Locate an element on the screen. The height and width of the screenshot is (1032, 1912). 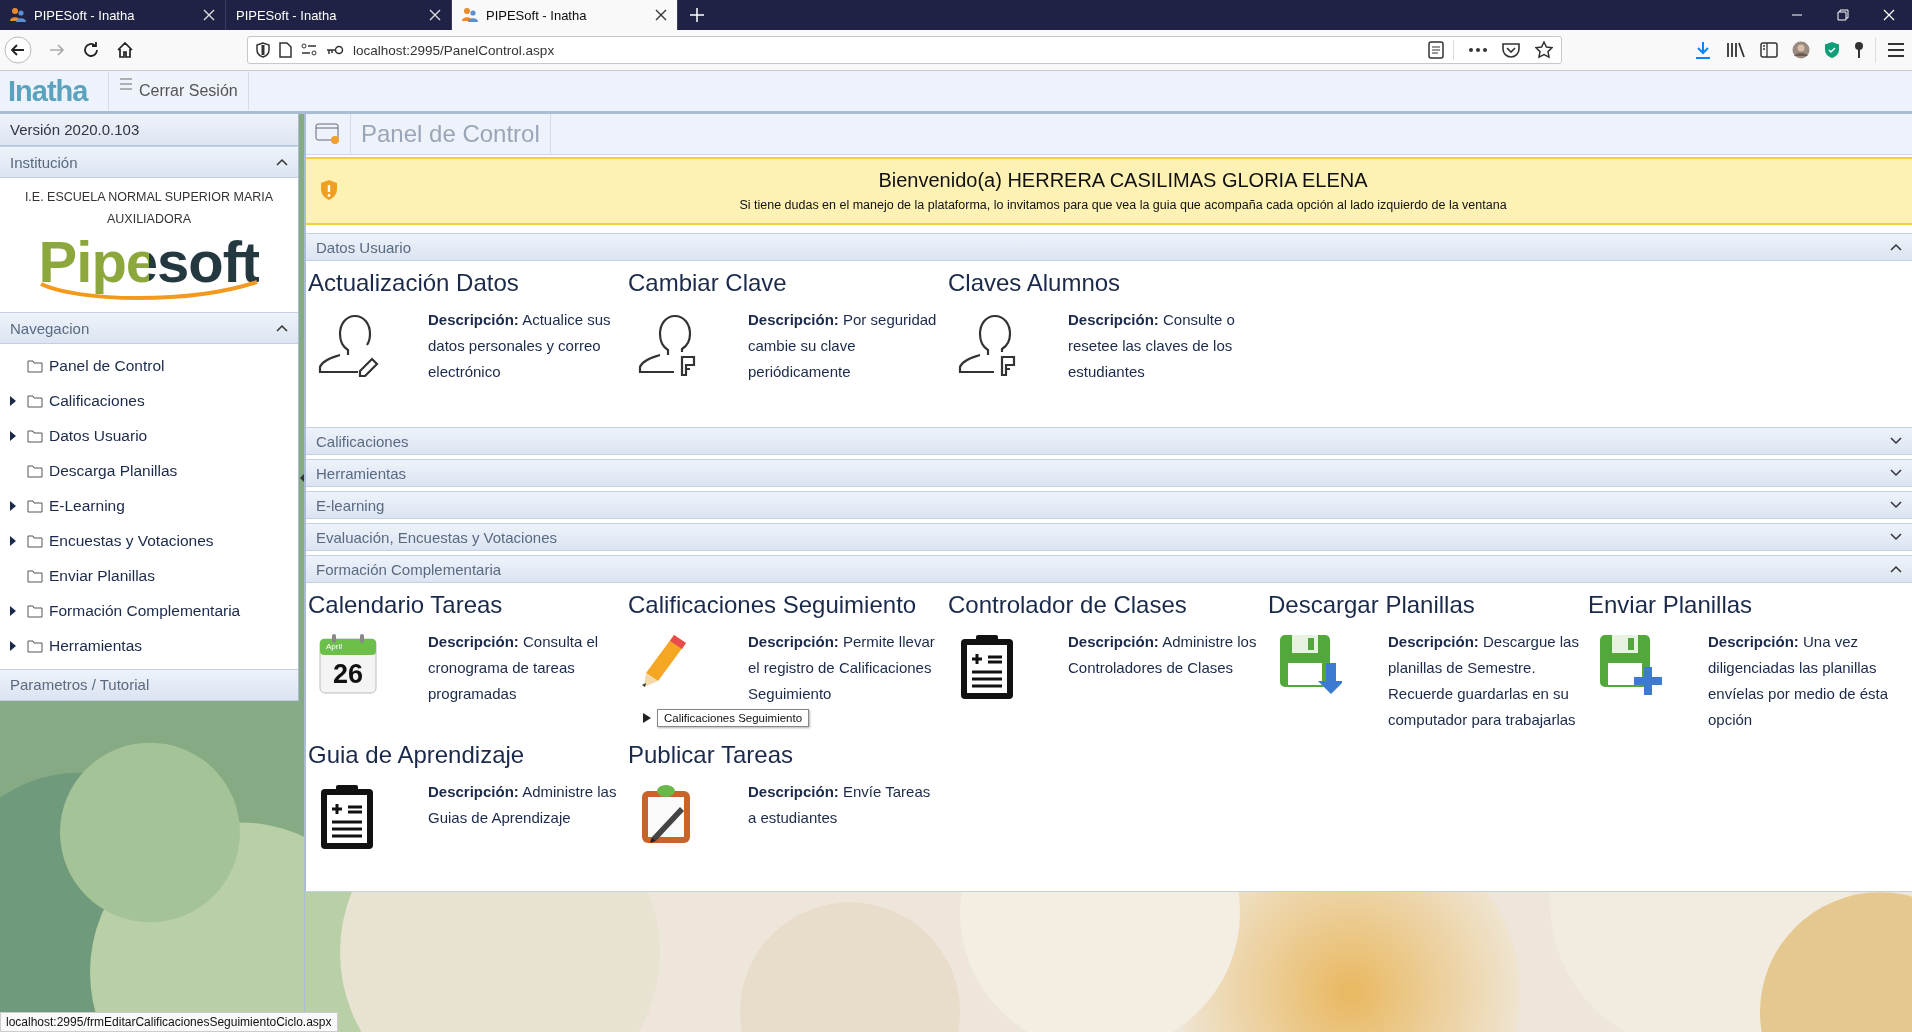
card-description: Descripción: Descargue las planillas de Semestre. Recuerde guardarlas en su computador para trabajarlas is located at coordinates (1484, 681).